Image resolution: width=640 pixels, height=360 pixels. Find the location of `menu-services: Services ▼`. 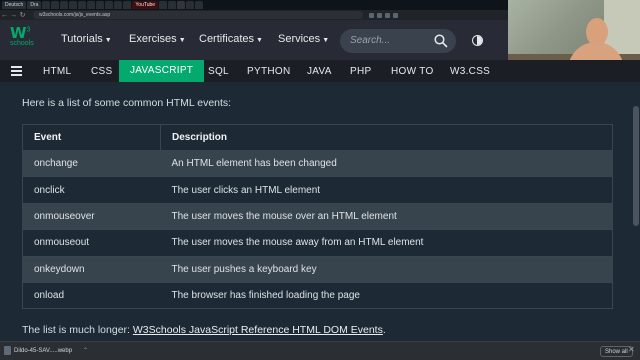

menu-services: Services ▼ is located at coordinates (303, 39).